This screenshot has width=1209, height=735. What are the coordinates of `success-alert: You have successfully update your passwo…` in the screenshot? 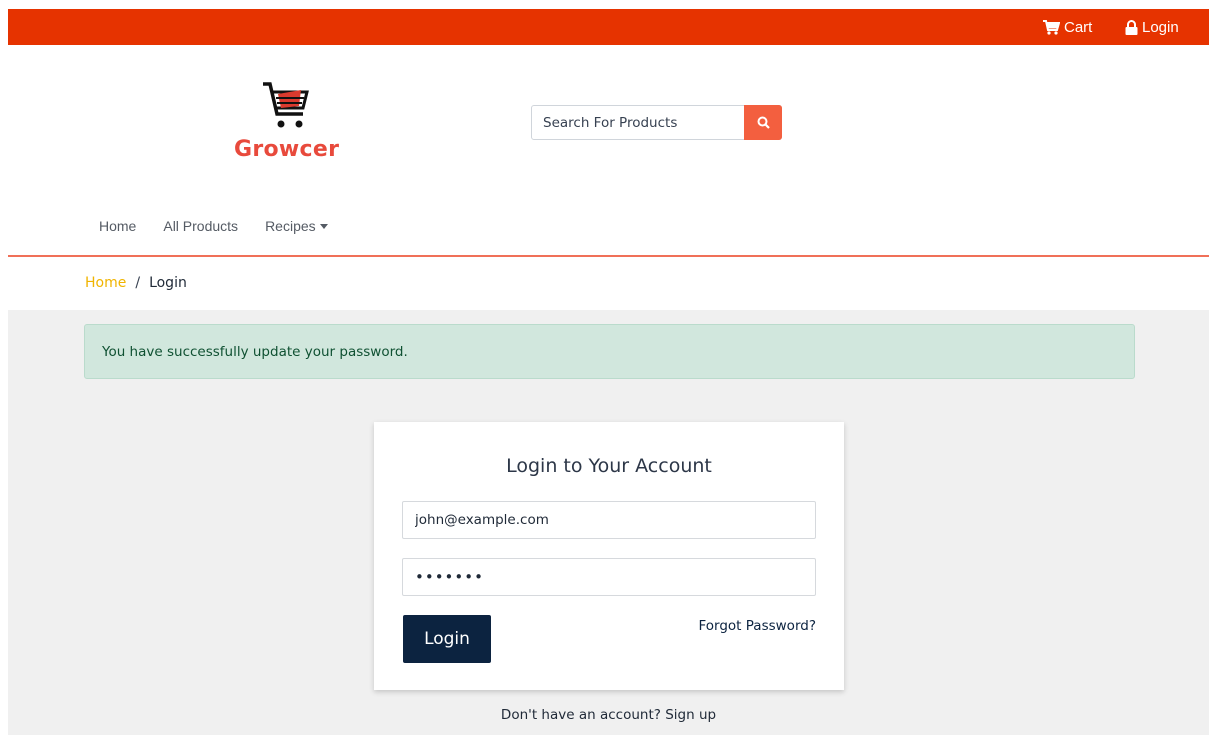 It's located at (609, 351).